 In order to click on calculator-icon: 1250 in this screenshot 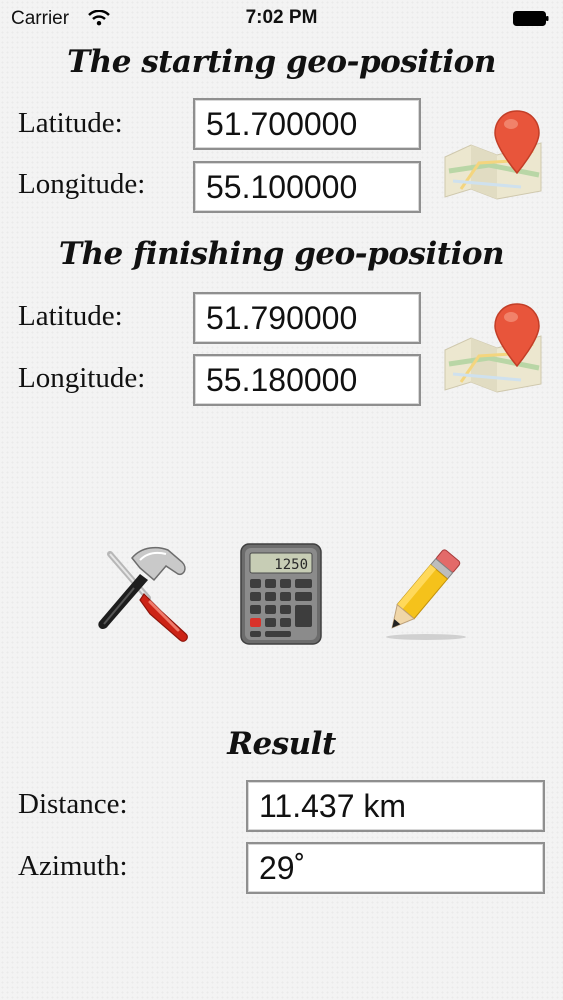, I will do `click(281, 594)`.